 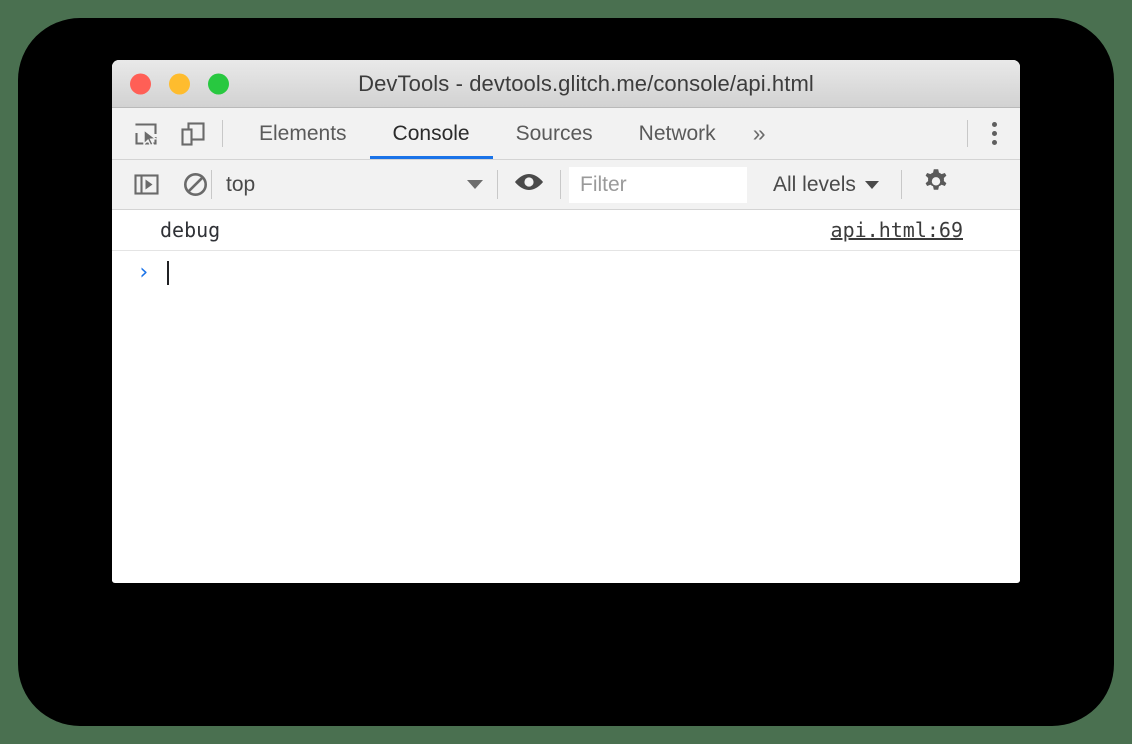 I want to click on tab-console-label: Console, so click(x=431, y=133).